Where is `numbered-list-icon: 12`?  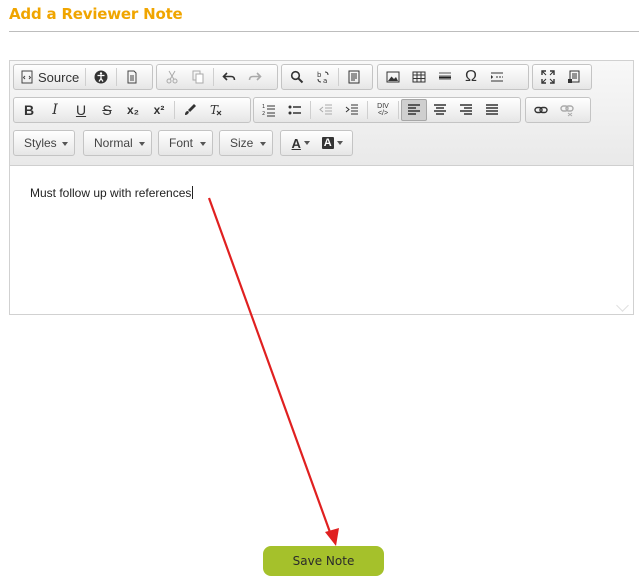 numbered-list-icon: 12 is located at coordinates (269, 110).